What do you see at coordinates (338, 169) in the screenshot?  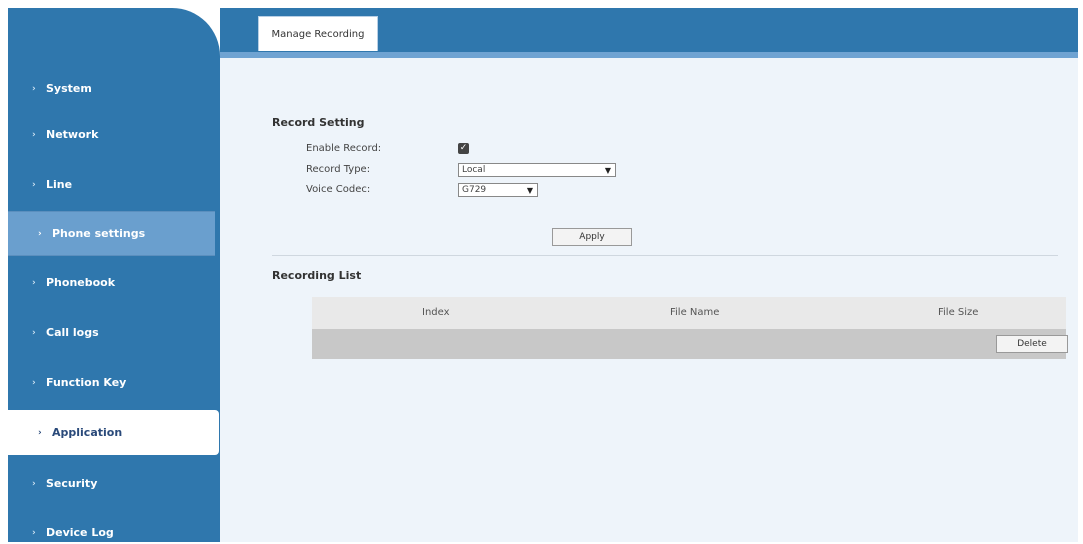 I see `record-type-label: Record Type:` at bounding box center [338, 169].